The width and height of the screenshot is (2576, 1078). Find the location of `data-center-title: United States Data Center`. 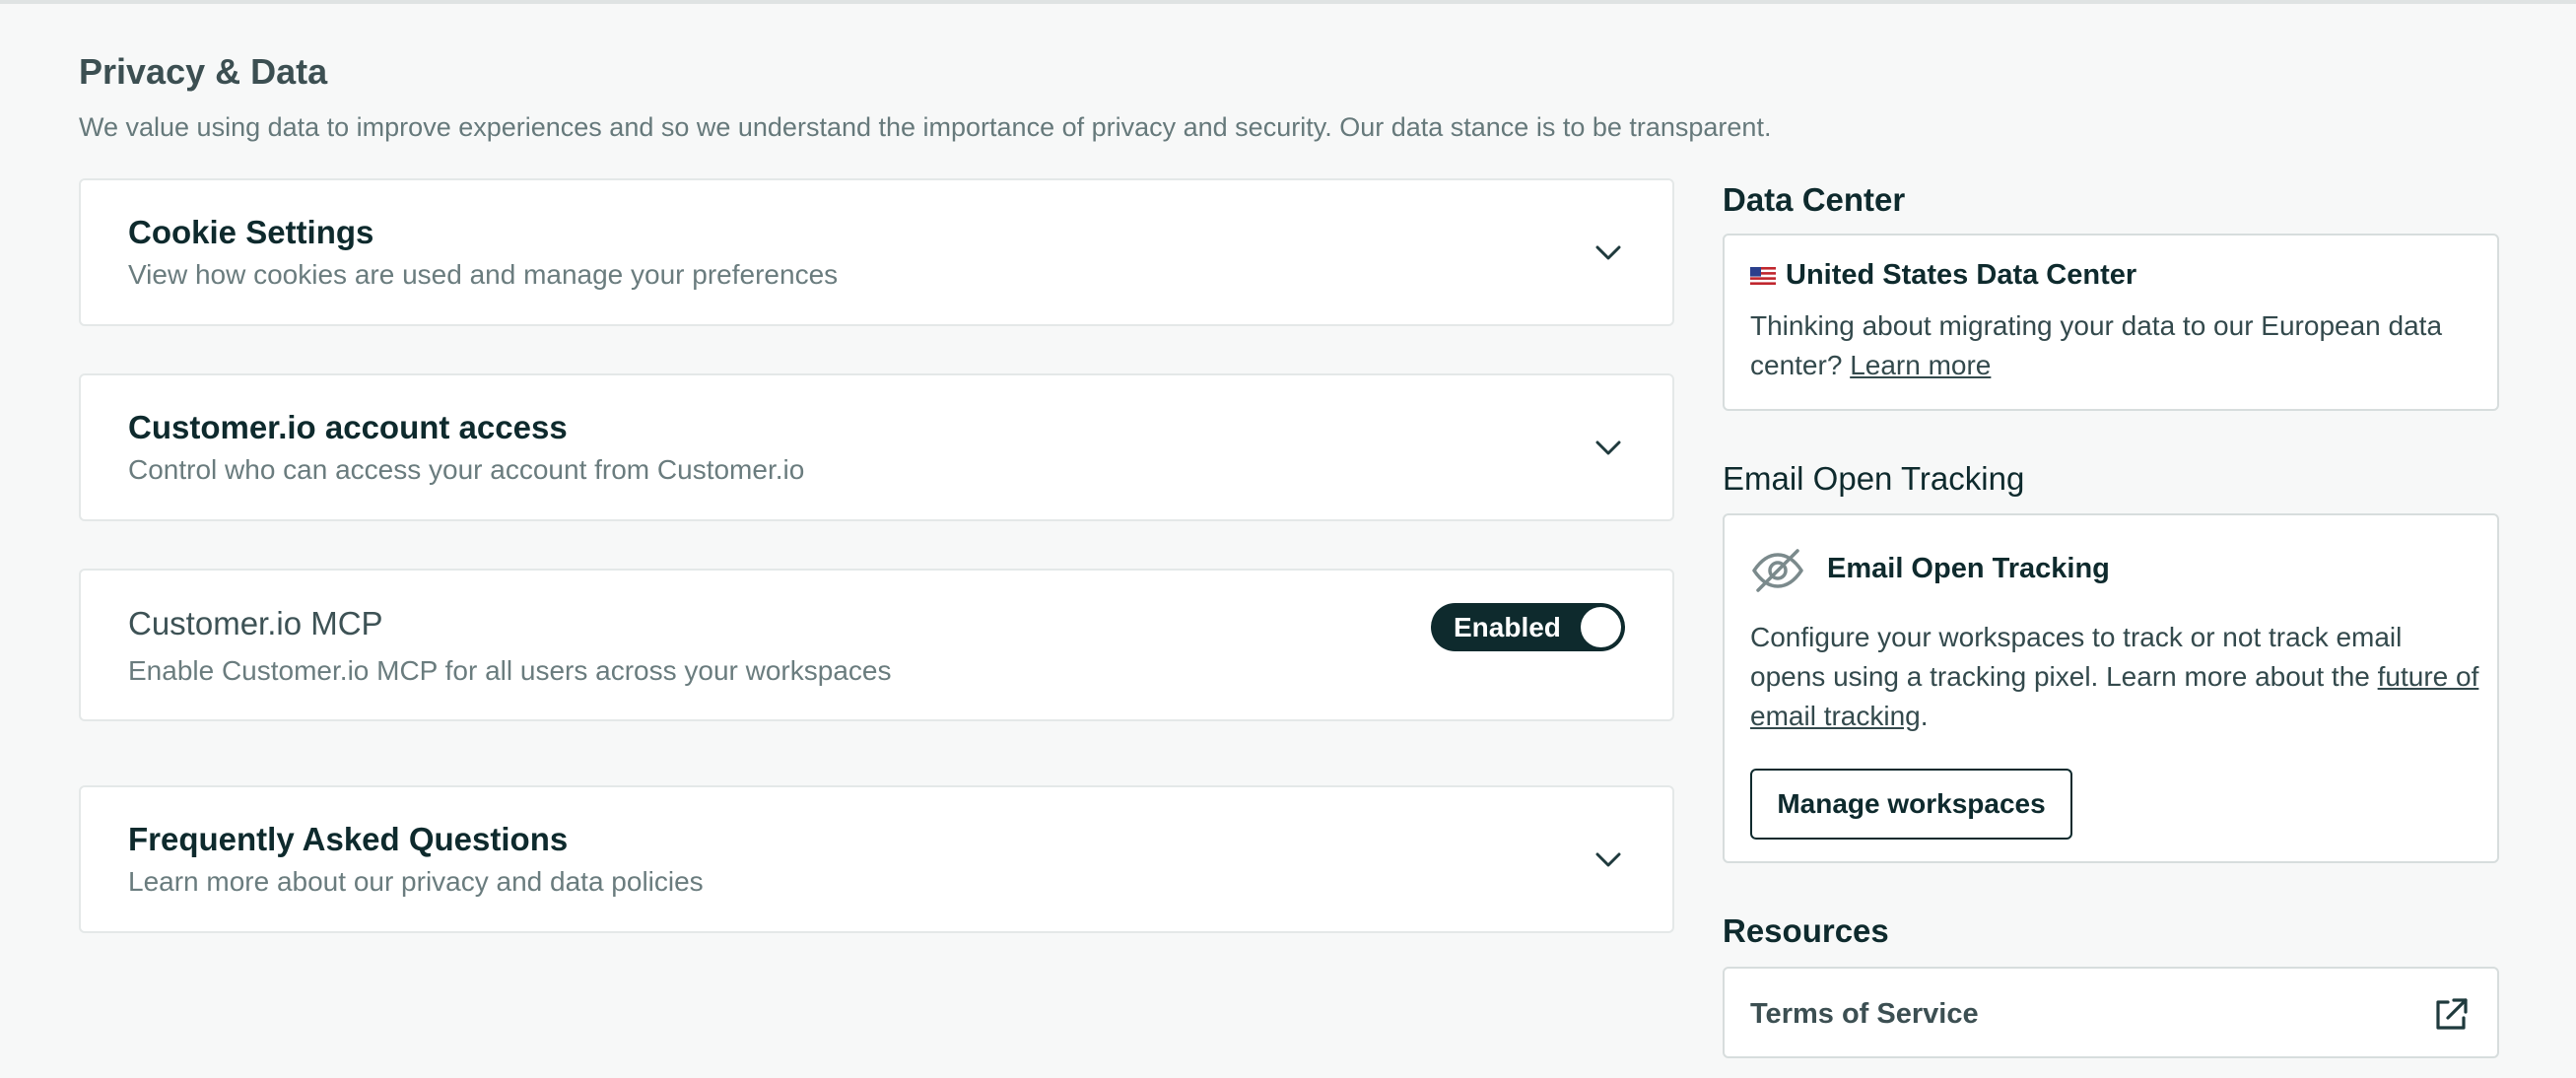

data-center-title: United States Data Center is located at coordinates (1943, 276).